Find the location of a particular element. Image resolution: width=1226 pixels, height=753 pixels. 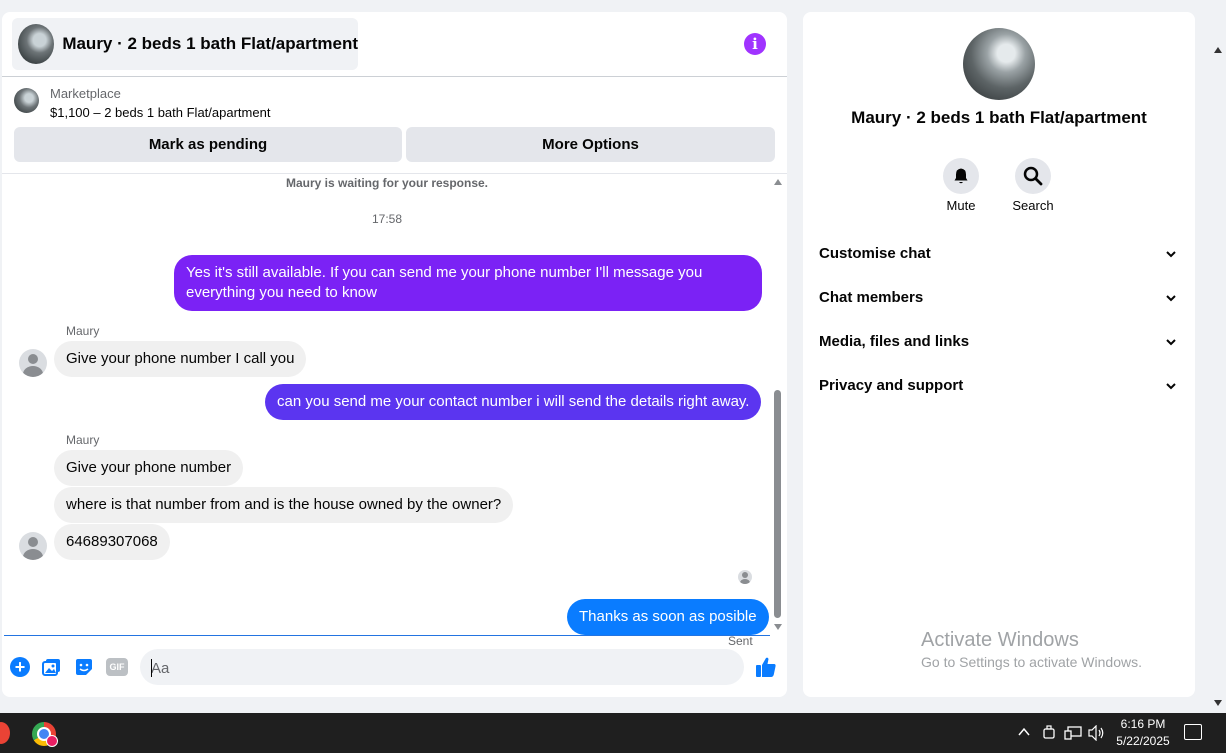

conversation-title-button: Maury · 2 beds 1 bath Flat/apartment is located at coordinates (185, 44).